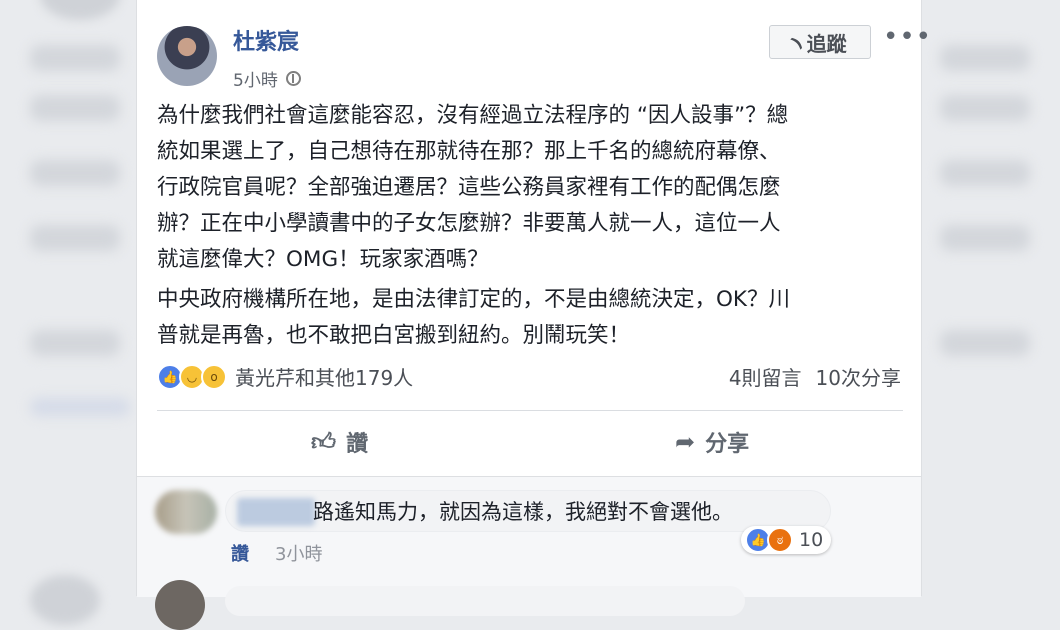  What do you see at coordinates (858, 376) in the screenshot?
I see `shares-count: 10次分享` at bounding box center [858, 376].